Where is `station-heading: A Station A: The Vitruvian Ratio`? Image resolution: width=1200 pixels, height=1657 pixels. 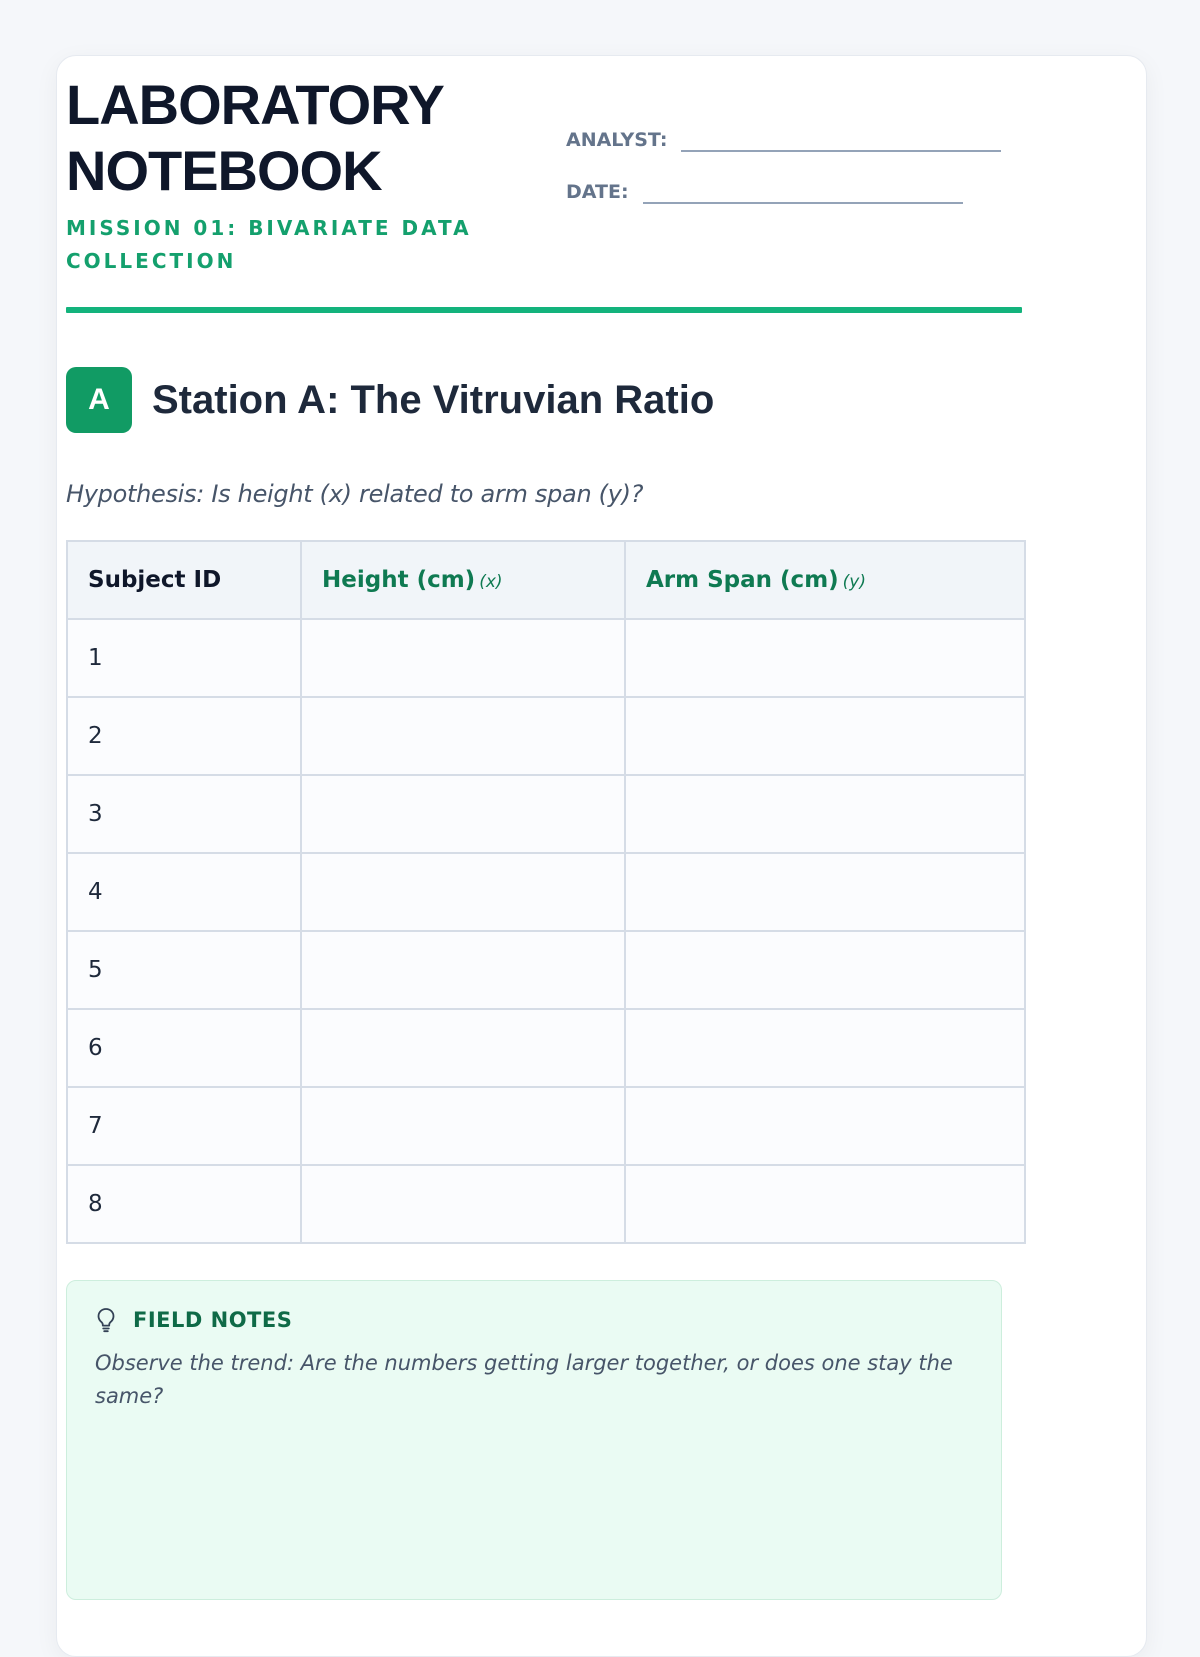 station-heading: A Station A: The Vitruvian Ratio is located at coordinates (390, 400).